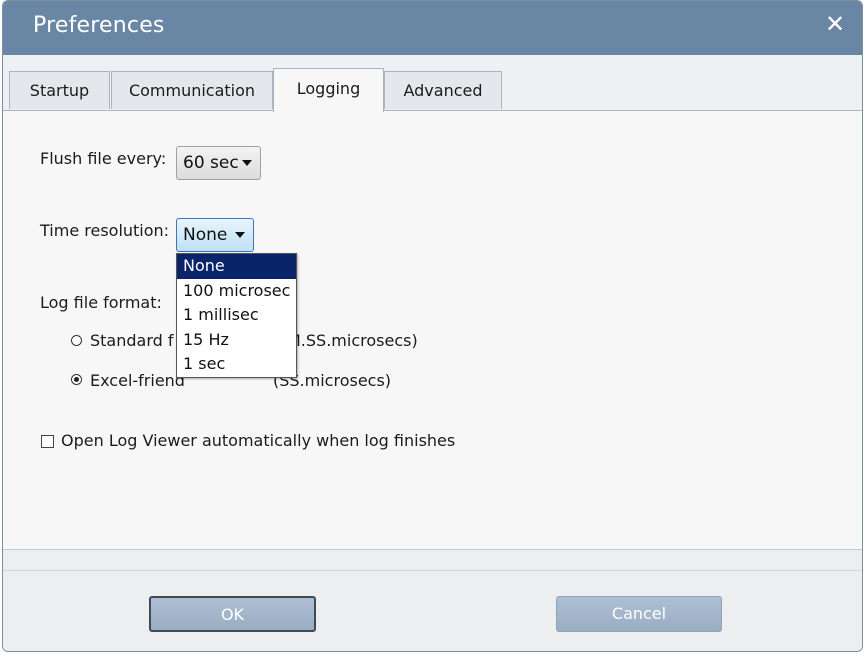 Image resolution: width=867 pixels, height=657 pixels. What do you see at coordinates (192, 90) in the screenshot?
I see `tab-communication: Communication` at bounding box center [192, 90].